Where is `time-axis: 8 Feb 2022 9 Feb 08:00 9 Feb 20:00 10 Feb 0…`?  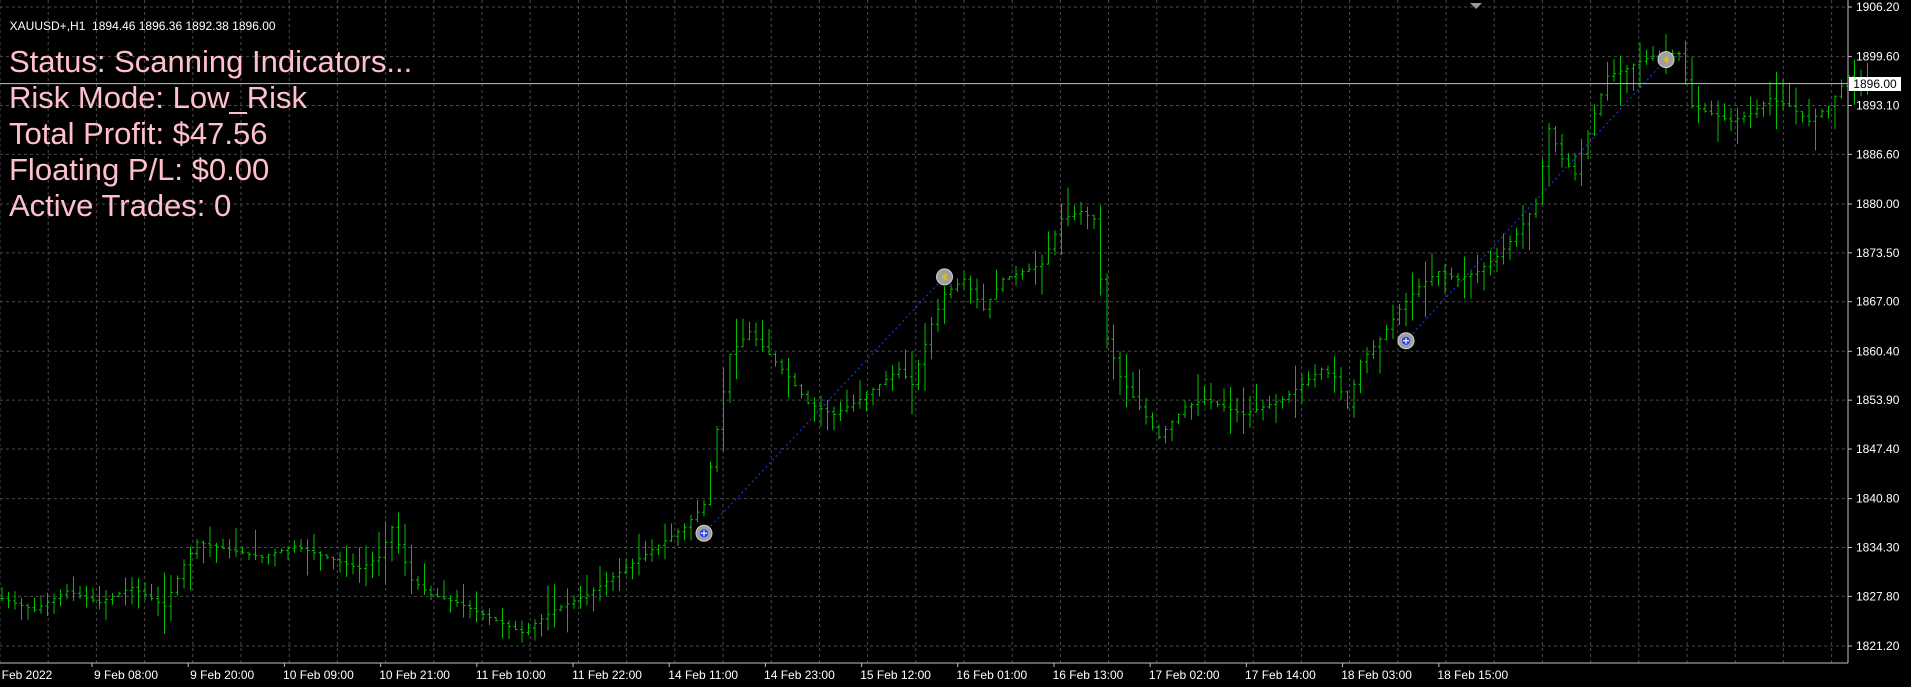 time-axis: 8 Feb 2022 9 Feb 08:00 9 Feb 20:00 10 Feb 0… is located at coordinates (754, 672).